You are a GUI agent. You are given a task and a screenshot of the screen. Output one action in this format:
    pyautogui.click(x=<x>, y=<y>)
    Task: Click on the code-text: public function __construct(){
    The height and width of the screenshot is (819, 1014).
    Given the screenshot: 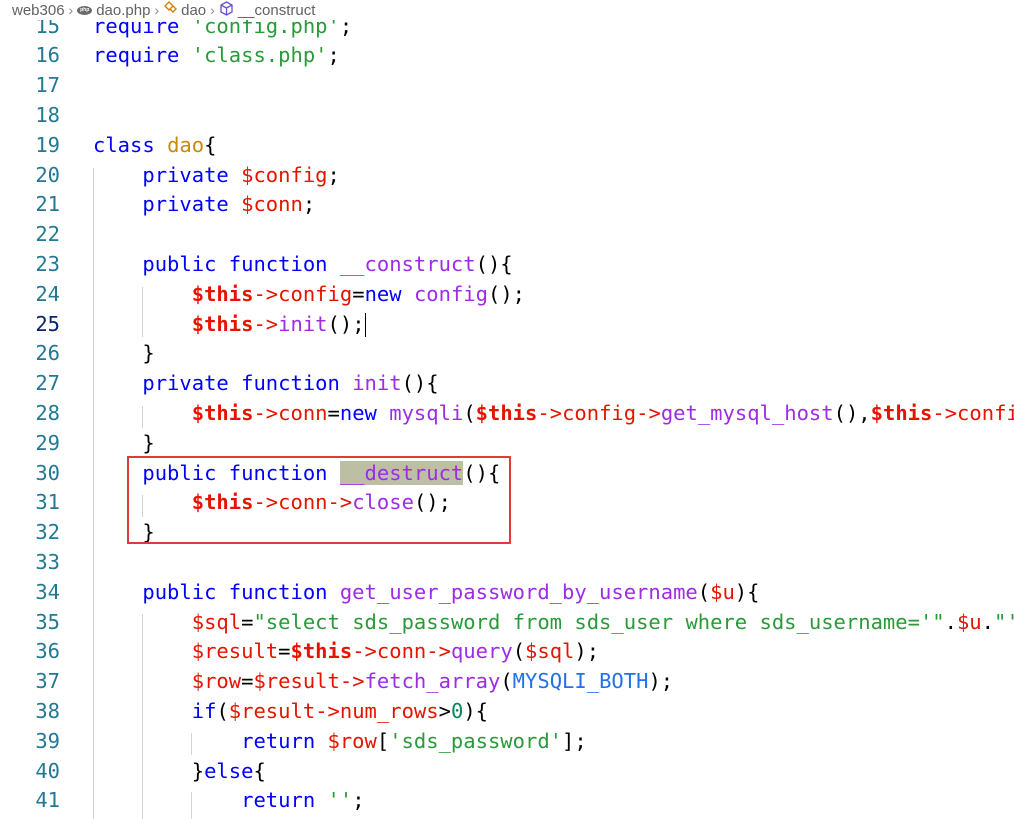 What is the action you would take?
    pyautogui.click(x=303, y=265)
    